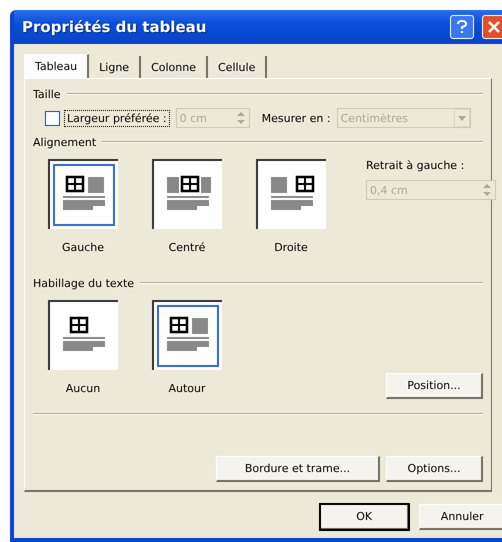 This screenshot has height=542, width=502. What do you see at coordinates (291, 247) in the screenshot?
I see `option-label: Droite` at bounding box center [291, 247].